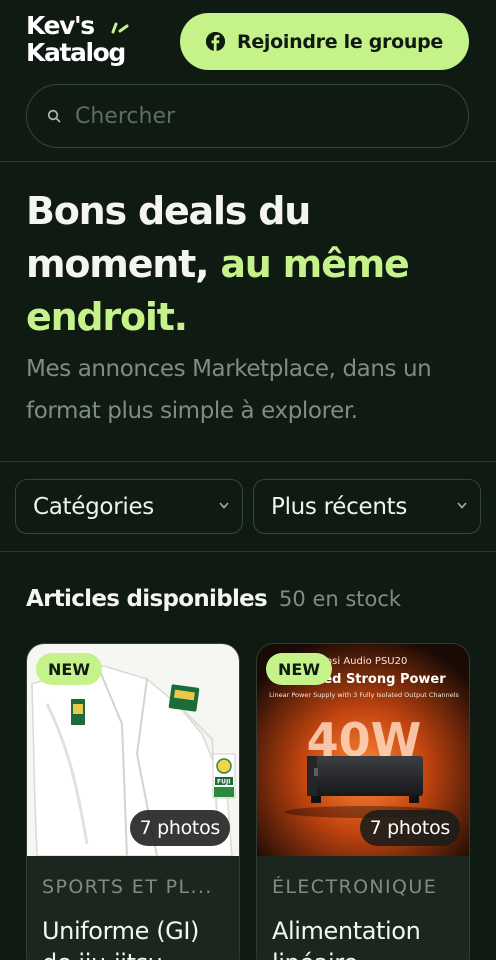 This screenshot has width=496, height=960. I want to click on stock-count: 50 en stock, so click(340, 599).